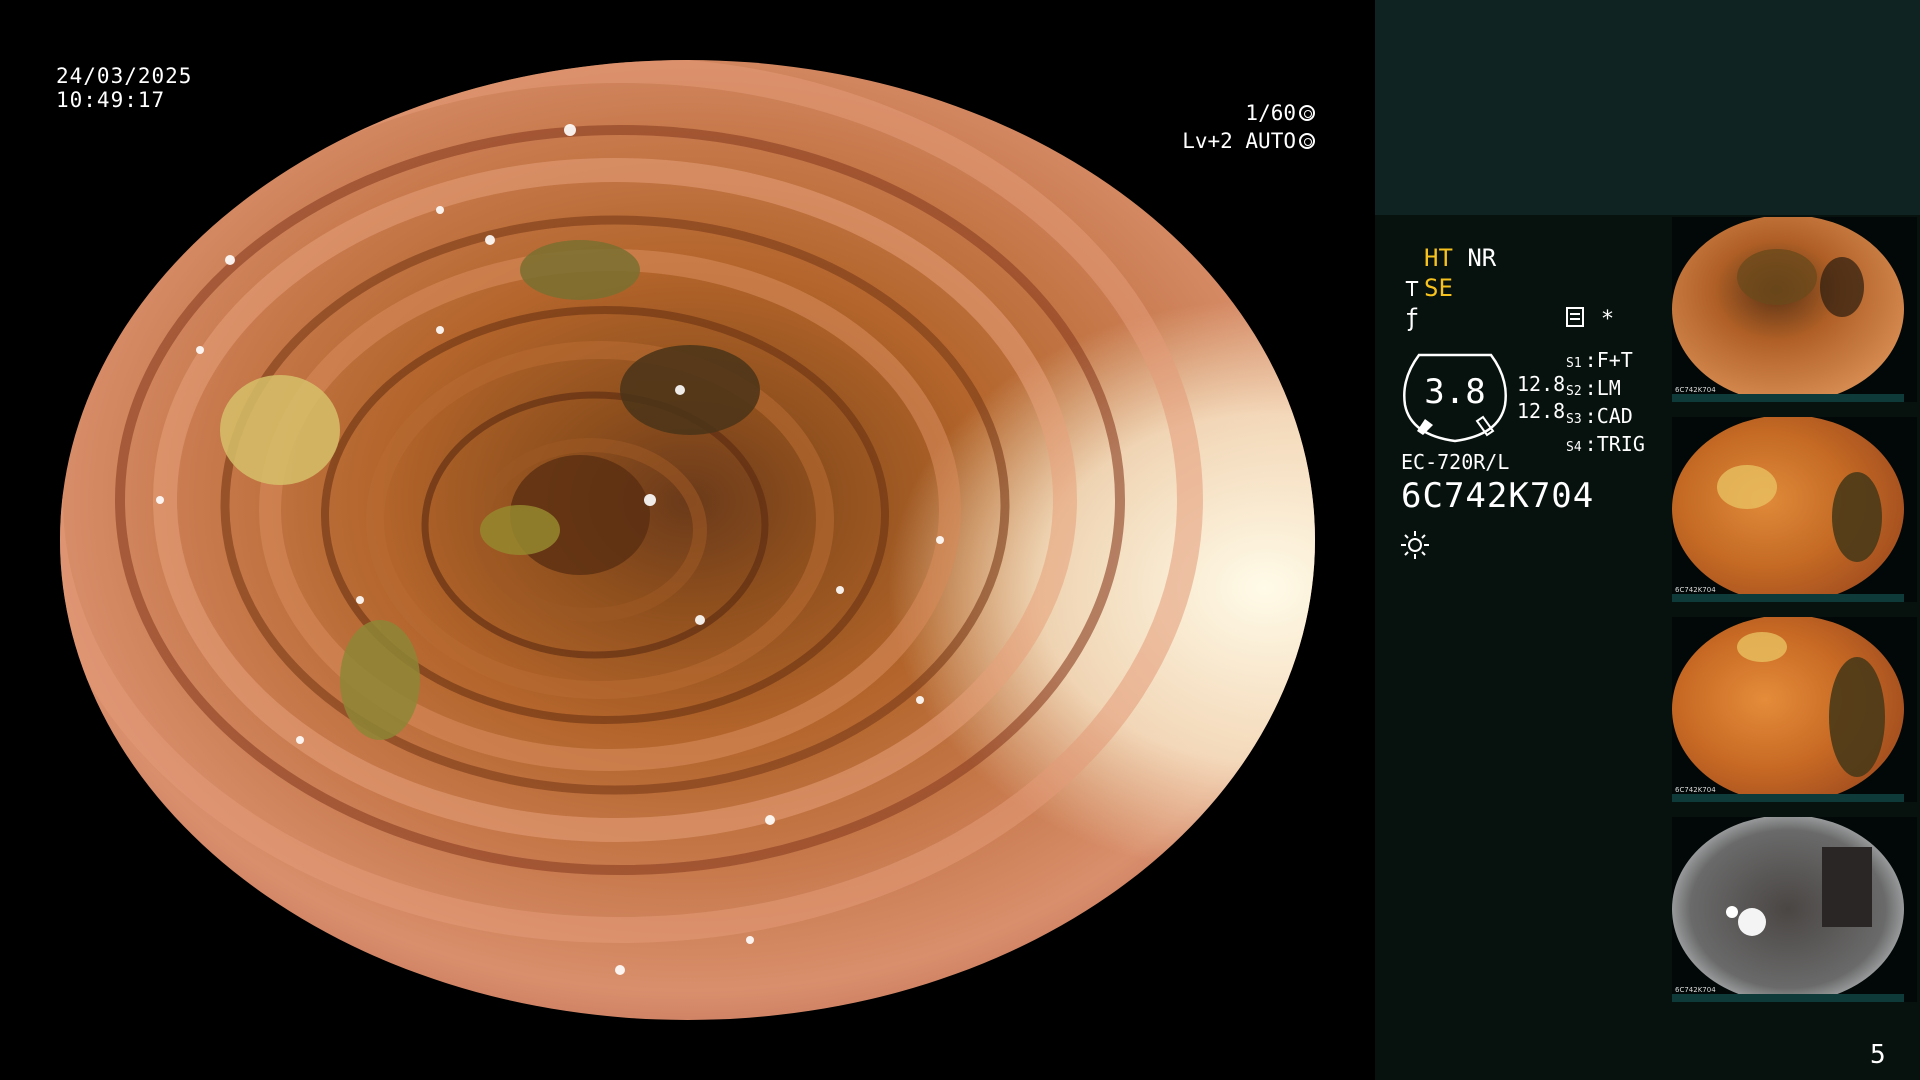 The width and height of the screenshot is (1920, 1080). What do you see at coordinates (1599, 360) in the screenshot?
I see `scope-switch-1: S1:F+T` at bounding box center [1599, 360].